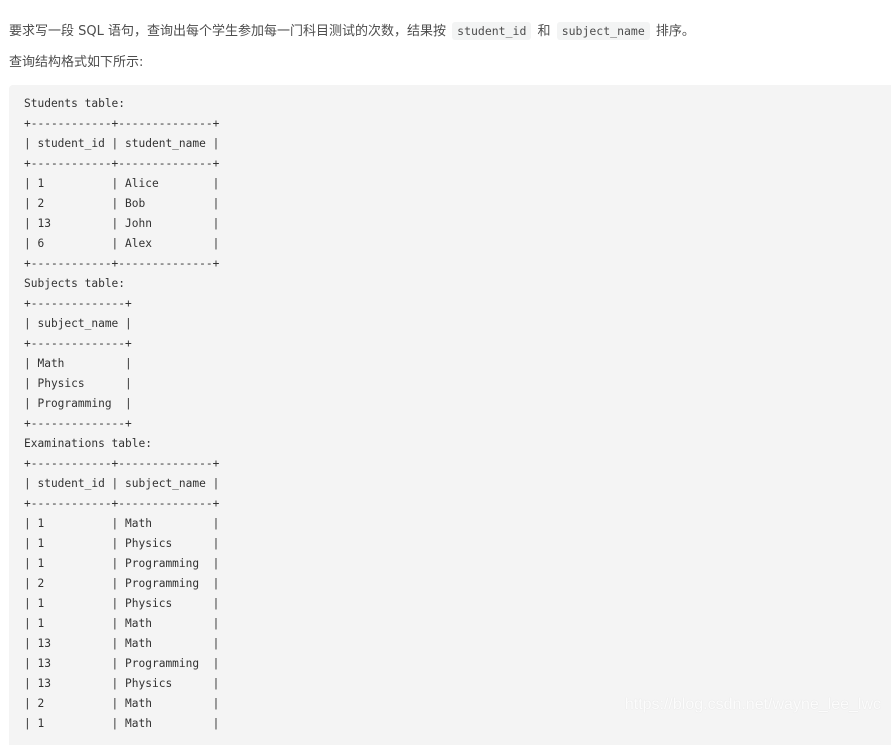 This screenshot has width=891, height=745. I want to click on inline-code-student-id: student_id, so click(492, 31).